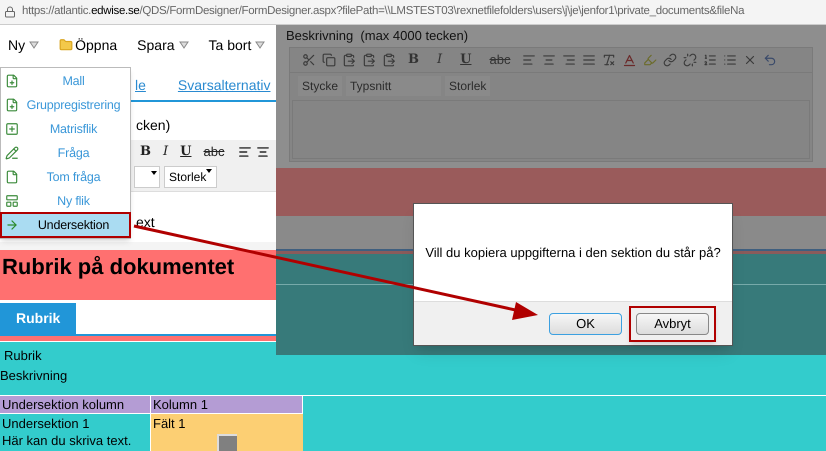 This screenshot has height=451, width=826. I want to click on undo-icon, so click(770, 60).